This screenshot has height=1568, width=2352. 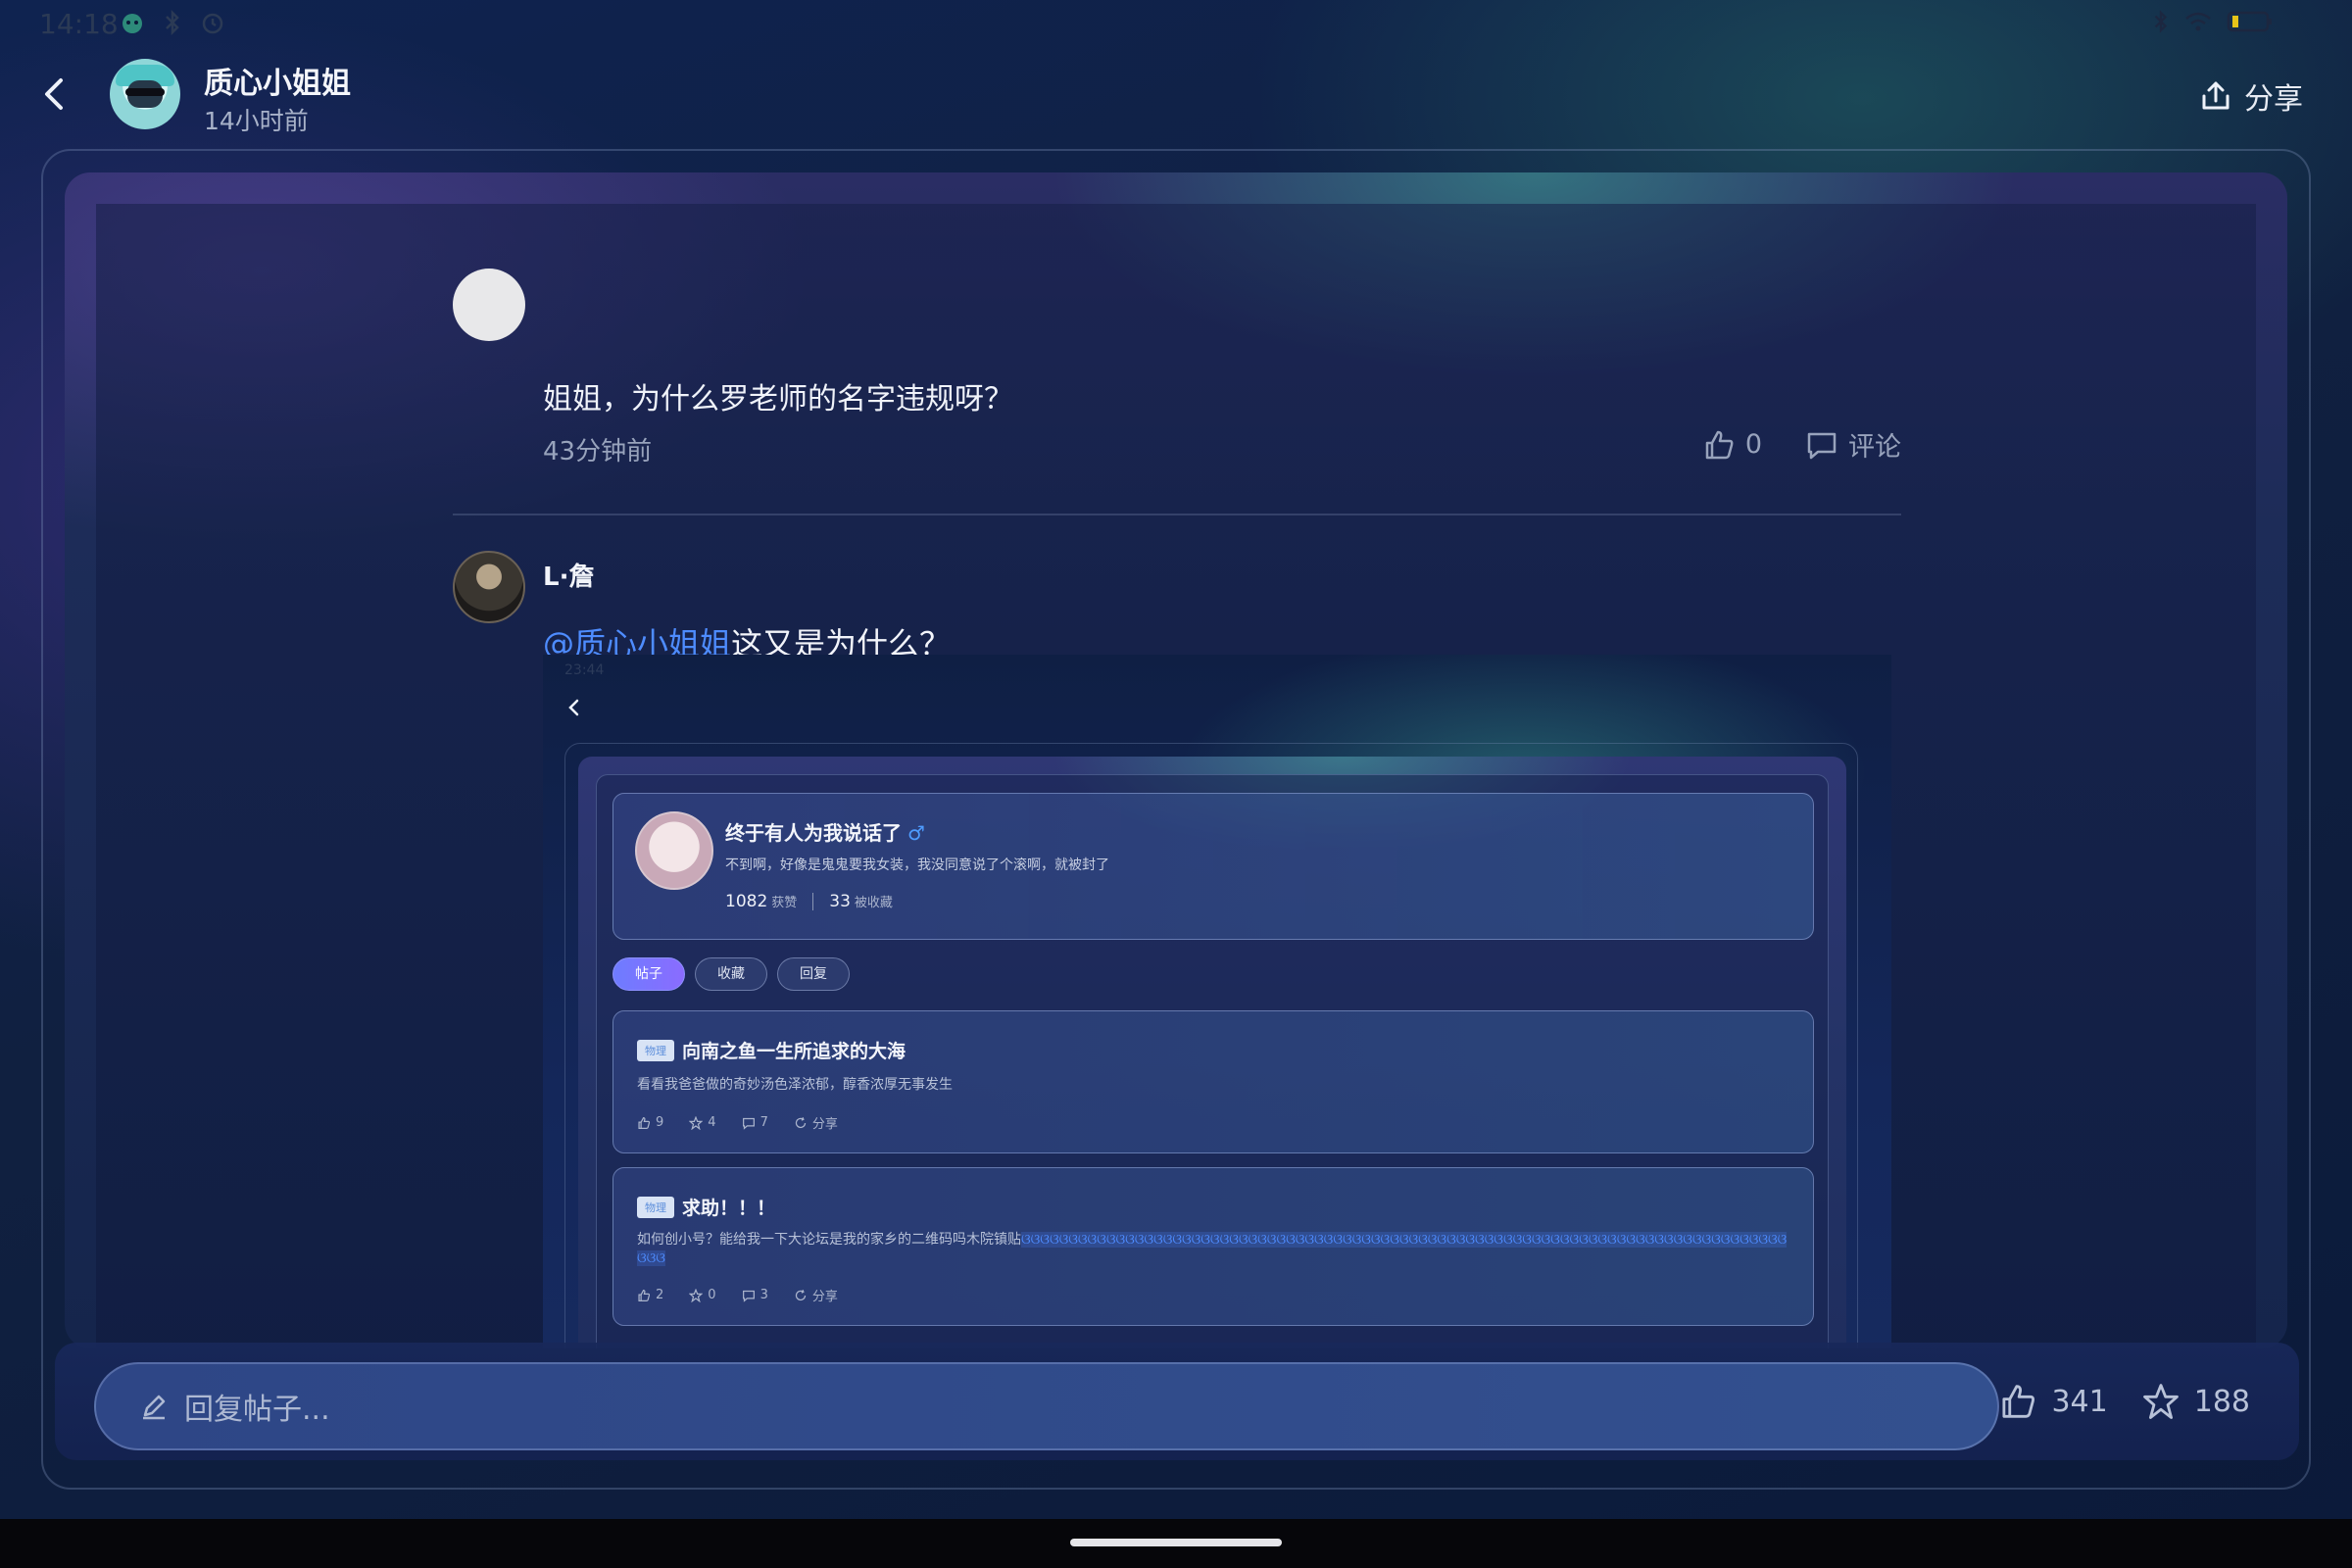 I want to click on likes-count: 1082, so click(x=746, y=901).